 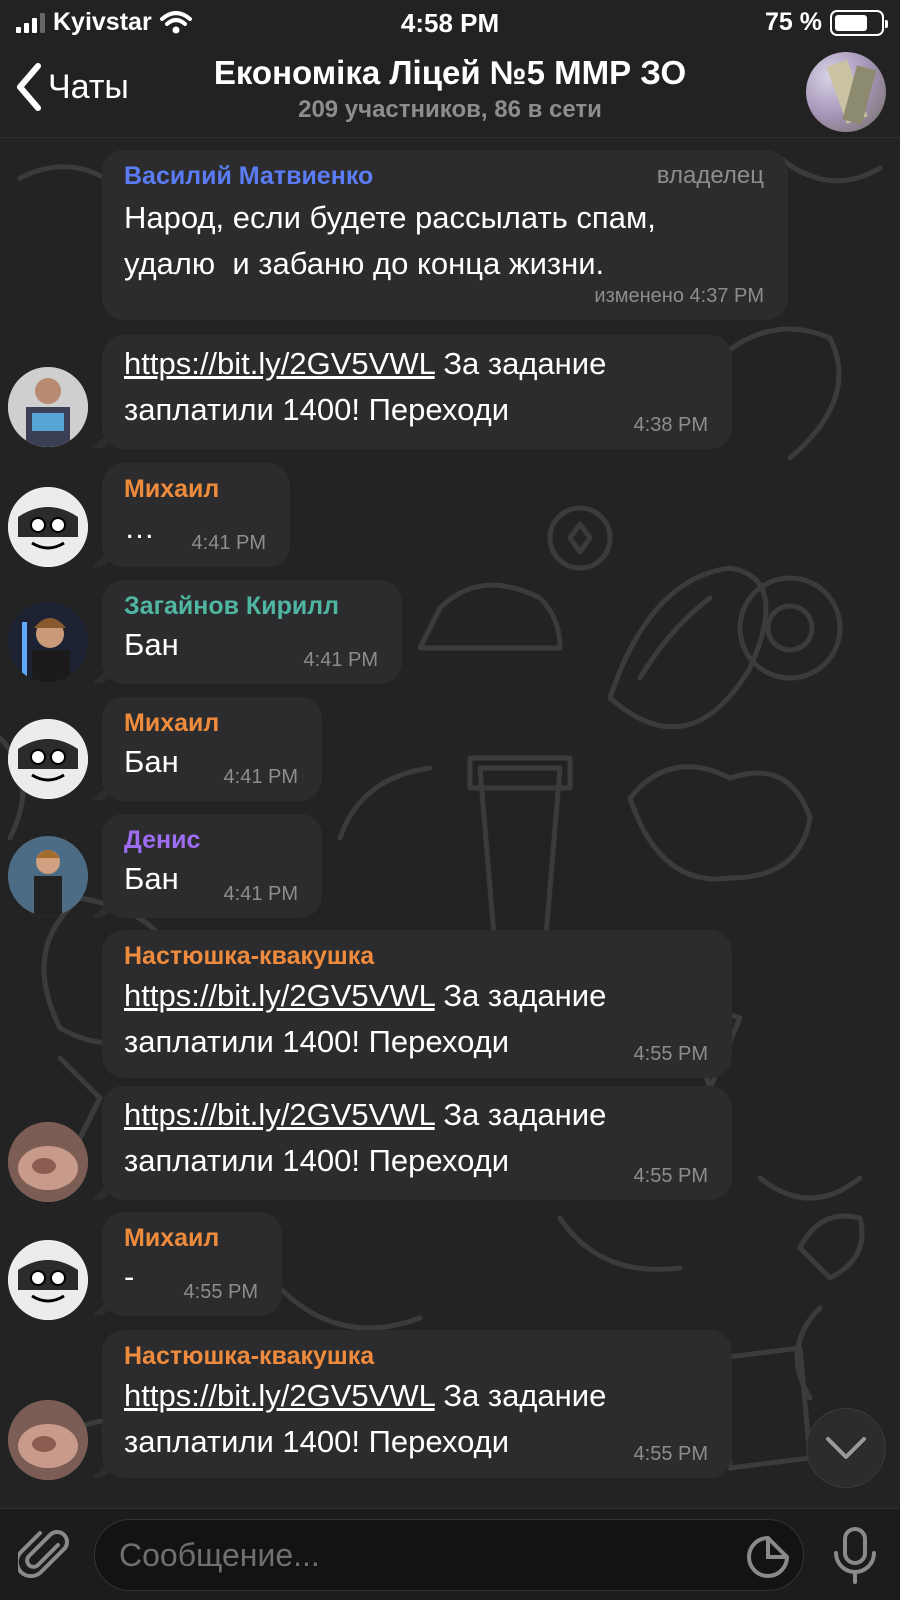 What do you see at coordinates (450, 72) in the screenshot?
I see `chat-title: Економіка Ліцей №5 ММР ЗО` at bounding box center [450, 72].